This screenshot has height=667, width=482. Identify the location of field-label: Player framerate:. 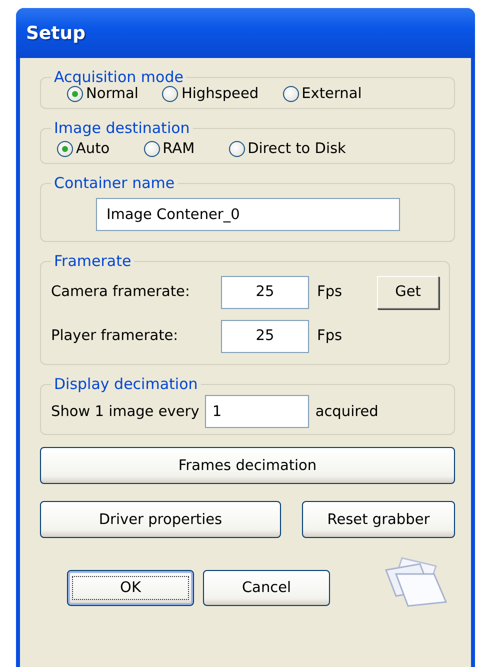
(115, 336).